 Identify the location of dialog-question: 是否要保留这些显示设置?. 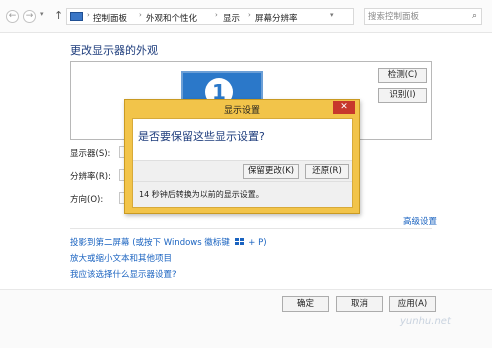
(201, 136).